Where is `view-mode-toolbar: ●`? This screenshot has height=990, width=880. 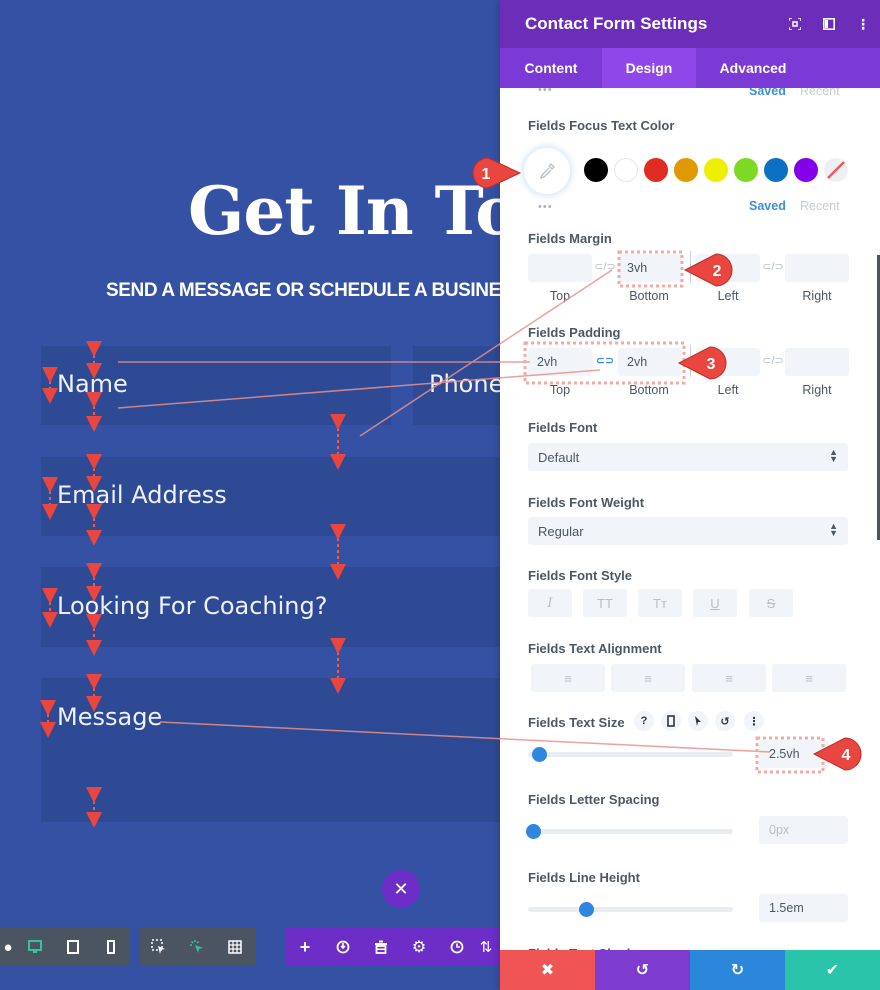
view-mode-toolbar: ● is located at coordinates (65, 947).